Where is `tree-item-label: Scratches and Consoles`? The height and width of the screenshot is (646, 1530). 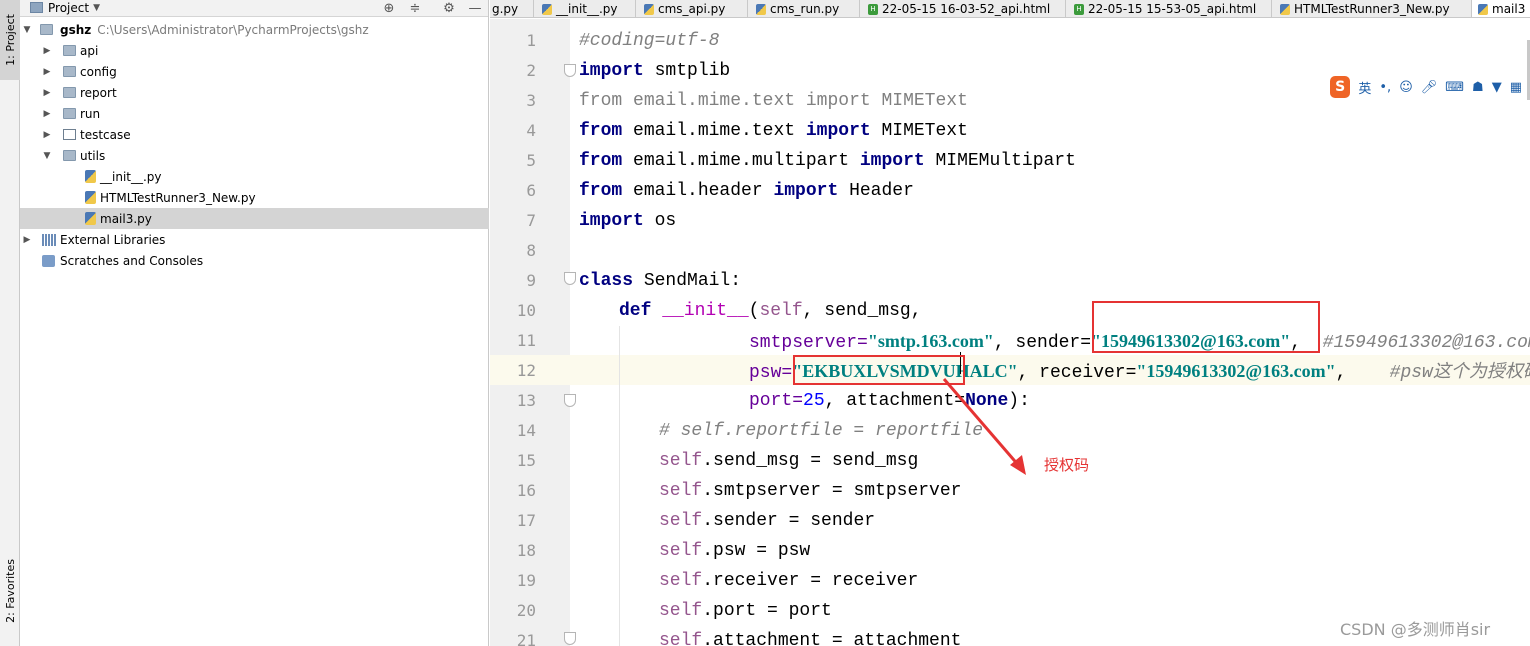 tree-item-label: Scratches and Consoles is located at coordinates (132, 260).